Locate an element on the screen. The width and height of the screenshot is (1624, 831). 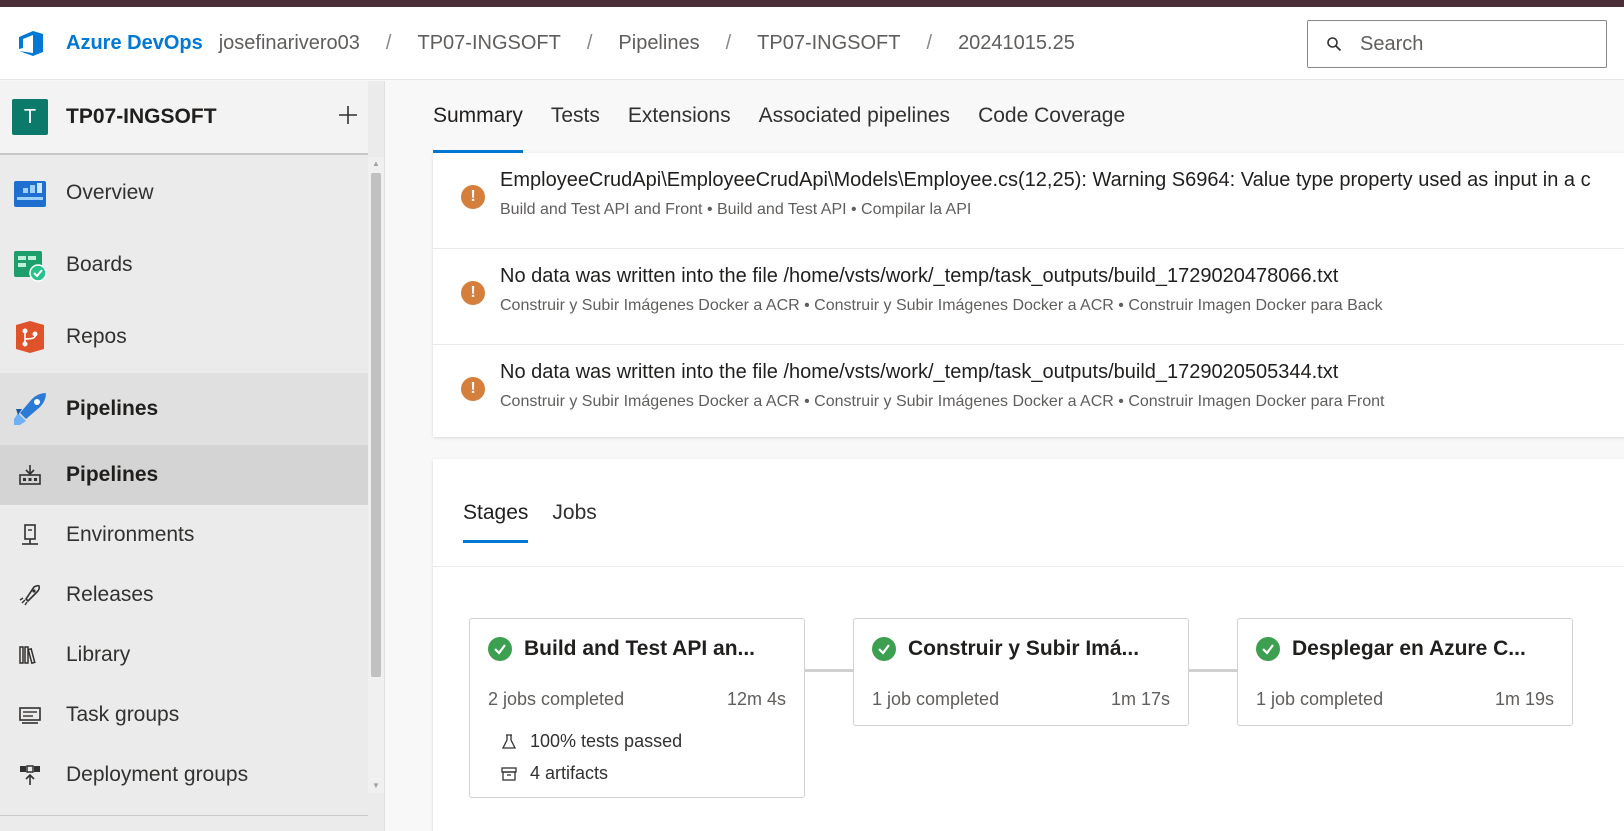
stage-duration: 1m 17s is located at coordinates (1140, 699).